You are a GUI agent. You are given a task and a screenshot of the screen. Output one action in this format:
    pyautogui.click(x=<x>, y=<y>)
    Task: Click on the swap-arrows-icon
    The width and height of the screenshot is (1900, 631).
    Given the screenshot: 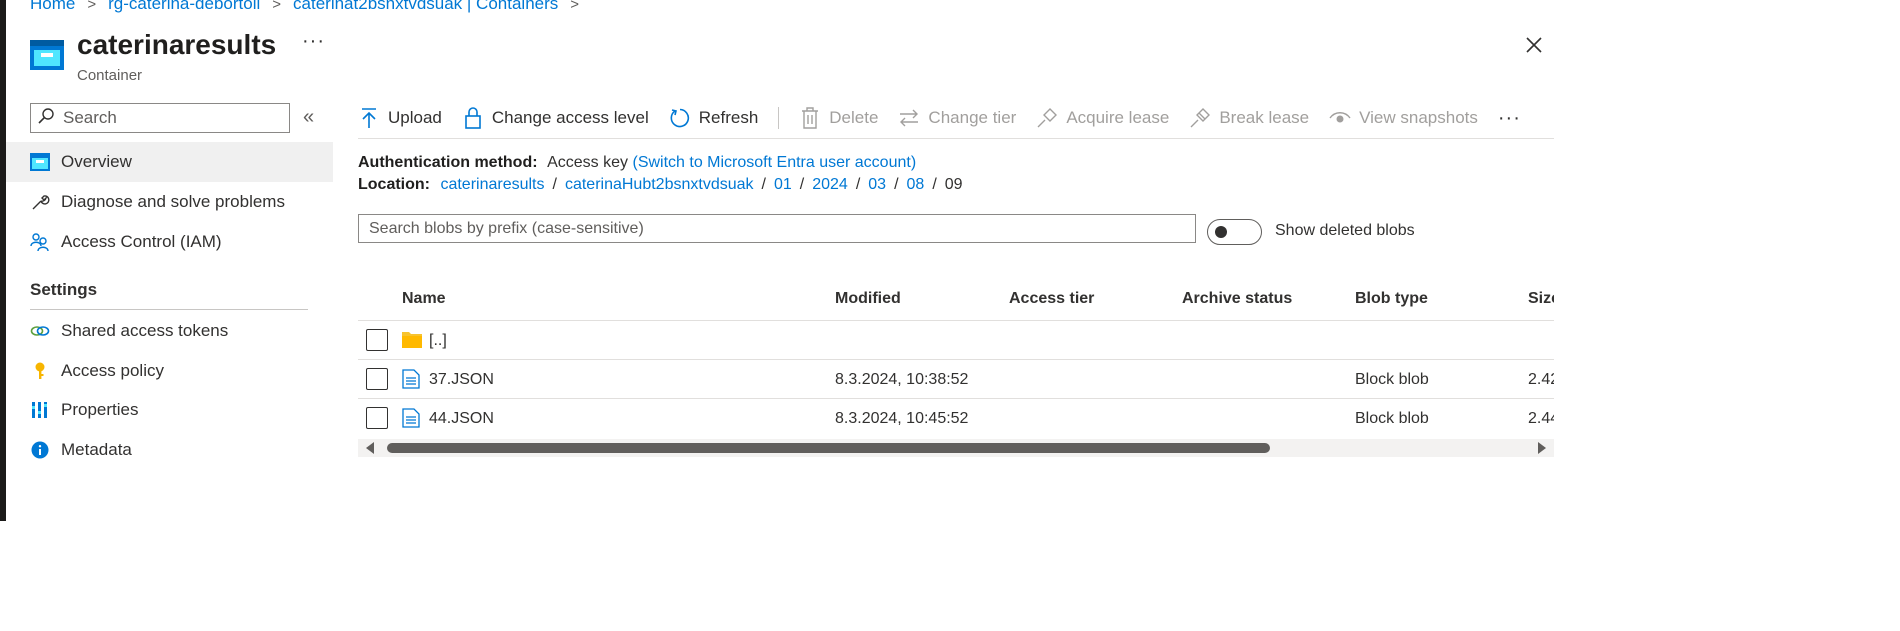 What is the action you would take?
    pyautogui.click(x=909, y=118)
    